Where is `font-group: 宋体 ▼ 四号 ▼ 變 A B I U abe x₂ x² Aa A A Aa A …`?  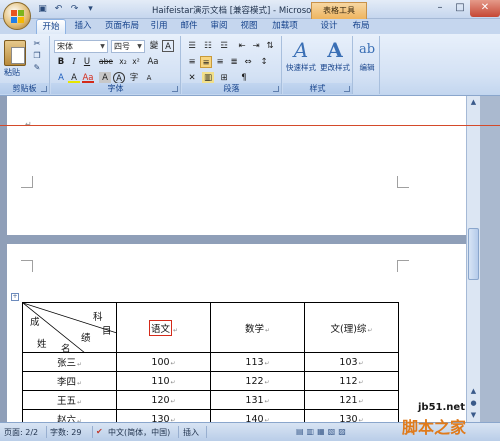
font-group: 宋体 ▼ 四号 ▼ 變 A B I U abe x₂ x² Aa A A Aa A … is located at coordinates (116, 65).